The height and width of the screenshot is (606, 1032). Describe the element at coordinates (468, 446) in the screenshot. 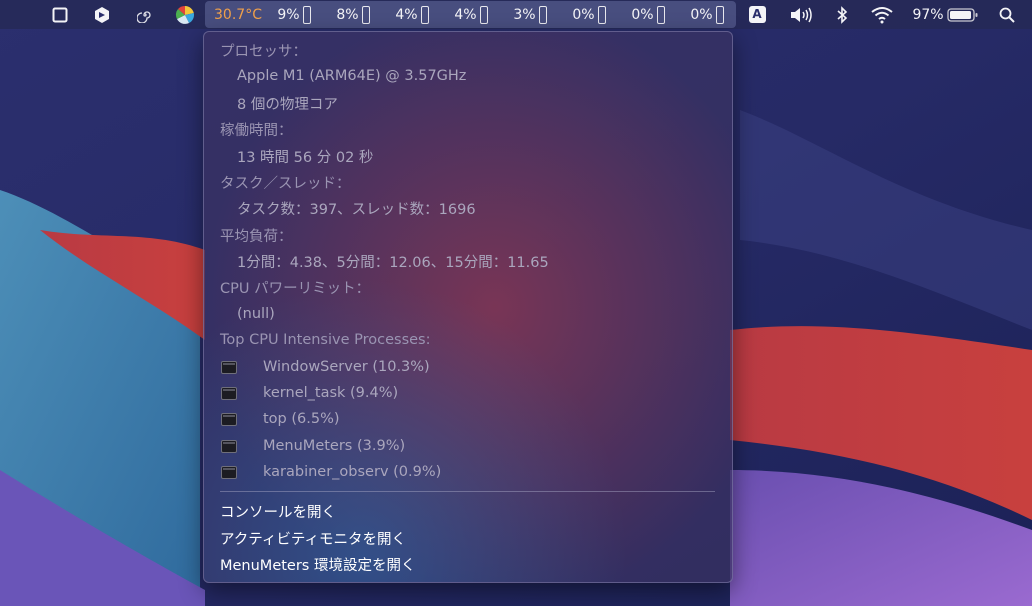

I see `process-item: MenuMeters (3.9%)` at that location.